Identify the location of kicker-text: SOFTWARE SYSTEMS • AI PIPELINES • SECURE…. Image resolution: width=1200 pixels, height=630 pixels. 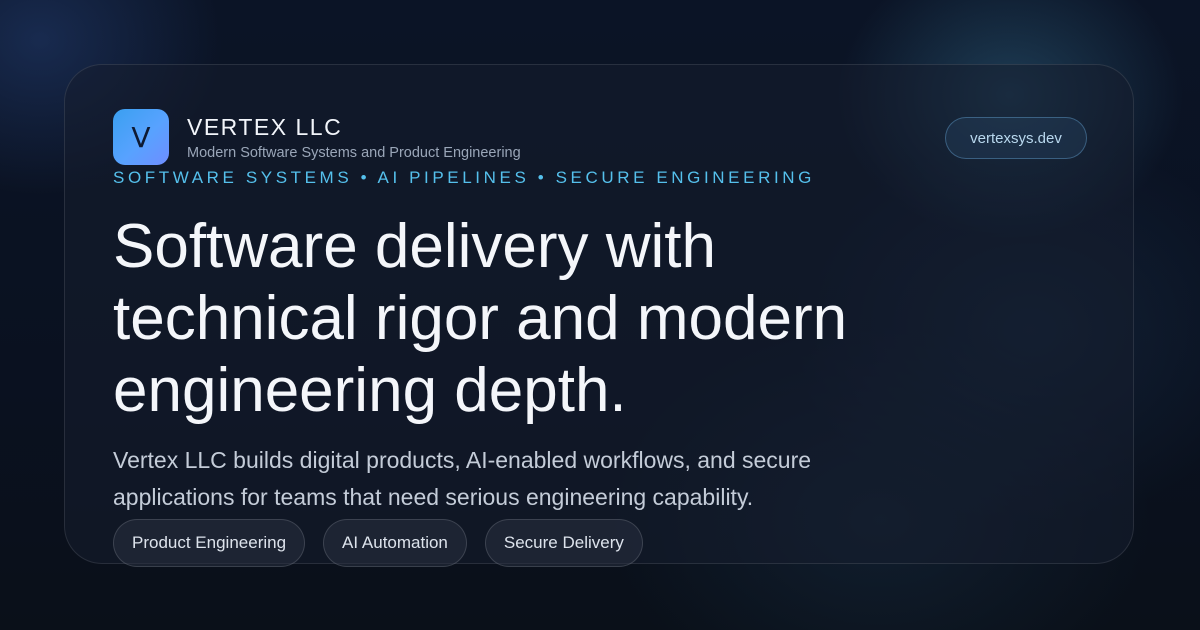
(464, 177).